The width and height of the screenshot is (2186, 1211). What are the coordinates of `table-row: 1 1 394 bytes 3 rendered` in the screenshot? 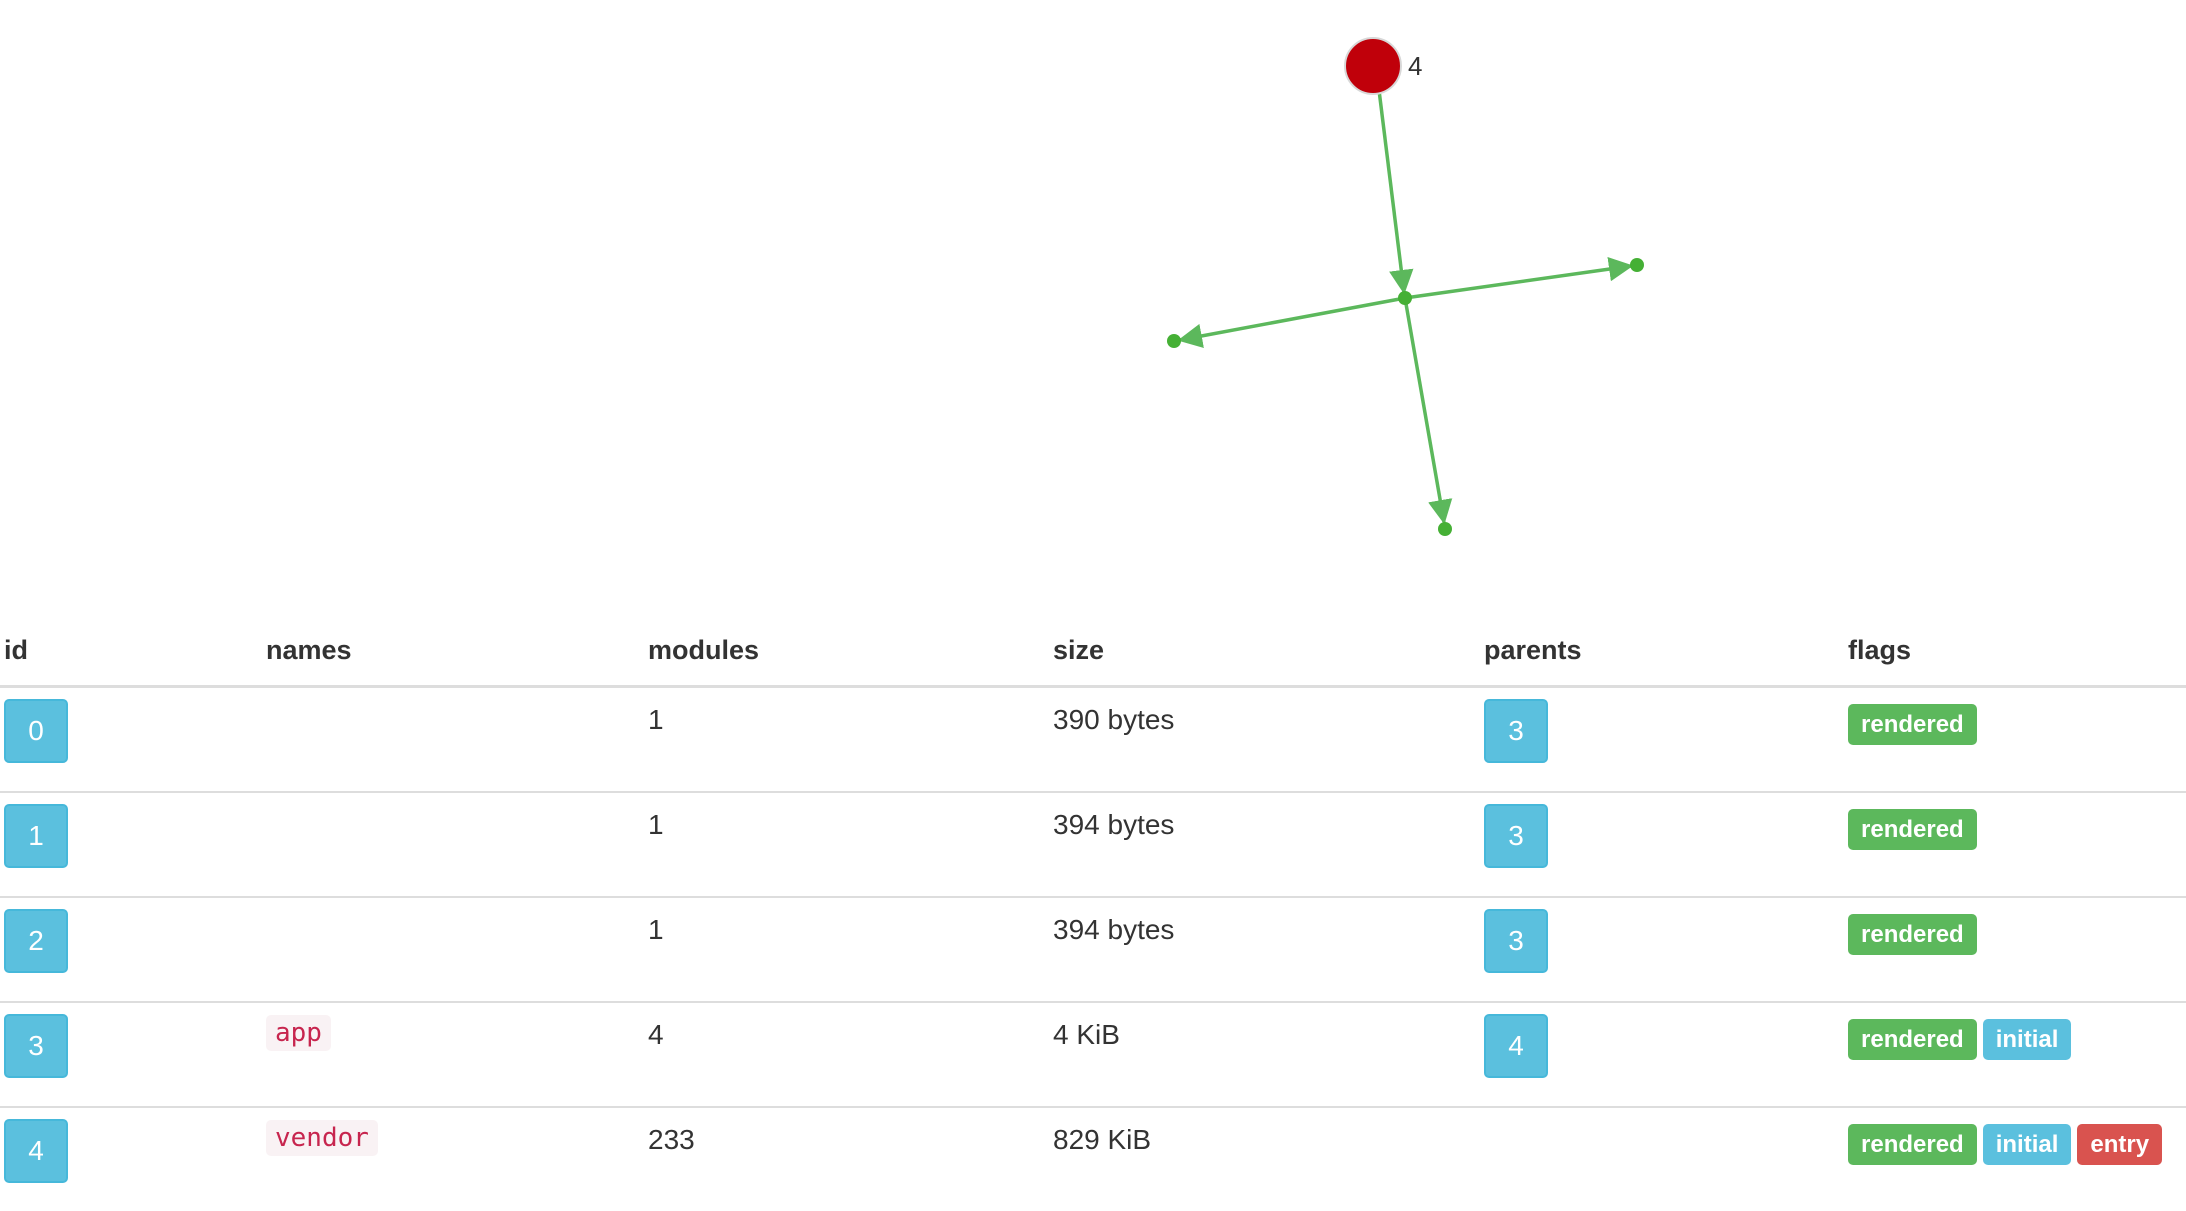 It's located at (1093, 844).